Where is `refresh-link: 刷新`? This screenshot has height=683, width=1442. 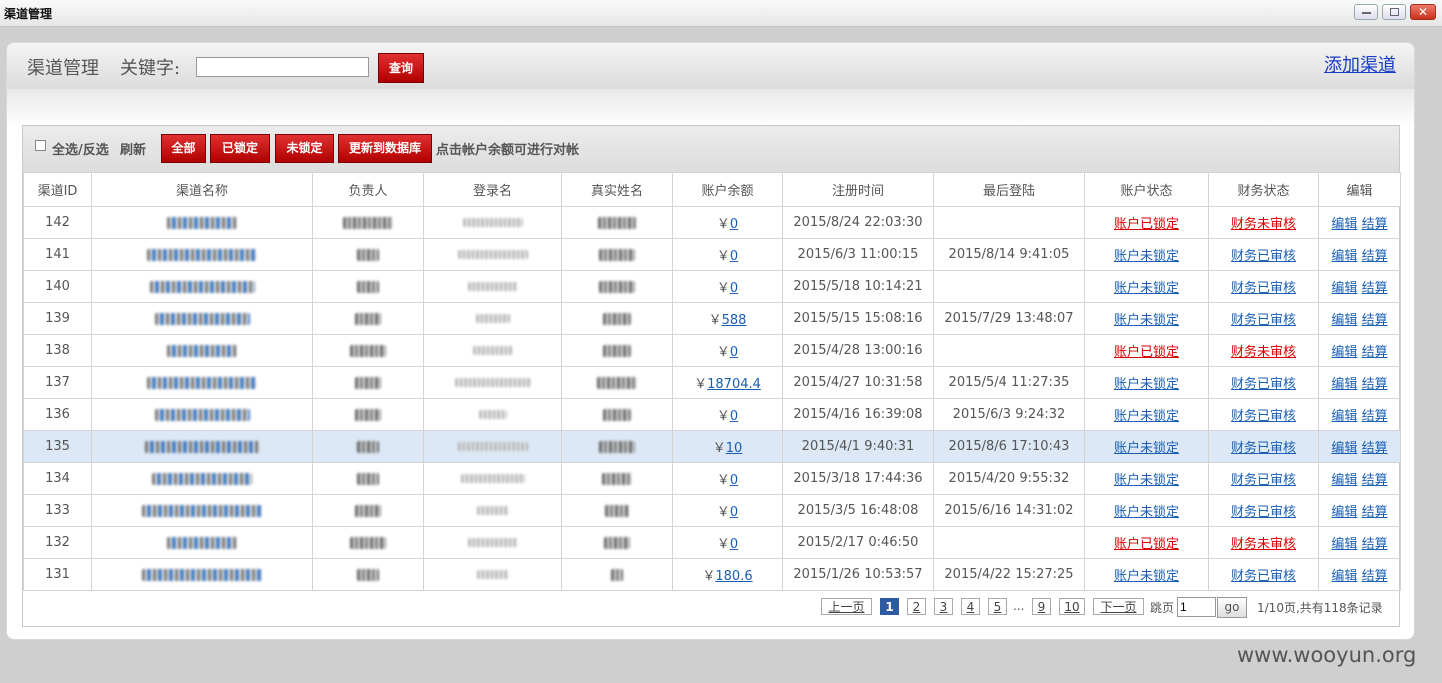
refresh-link: 刷新 is located at coordinates (133, 148).